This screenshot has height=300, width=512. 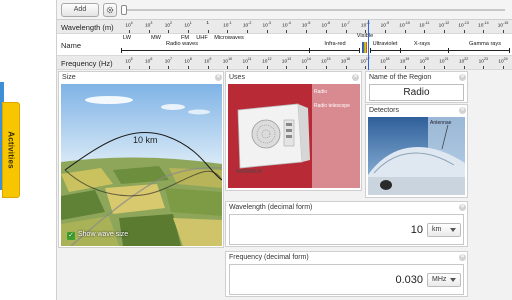 What do you see at coordinates (404, 61) in the screenshot?
I see `frequency-tick-label: 1019` at bounding box center [404, 61].